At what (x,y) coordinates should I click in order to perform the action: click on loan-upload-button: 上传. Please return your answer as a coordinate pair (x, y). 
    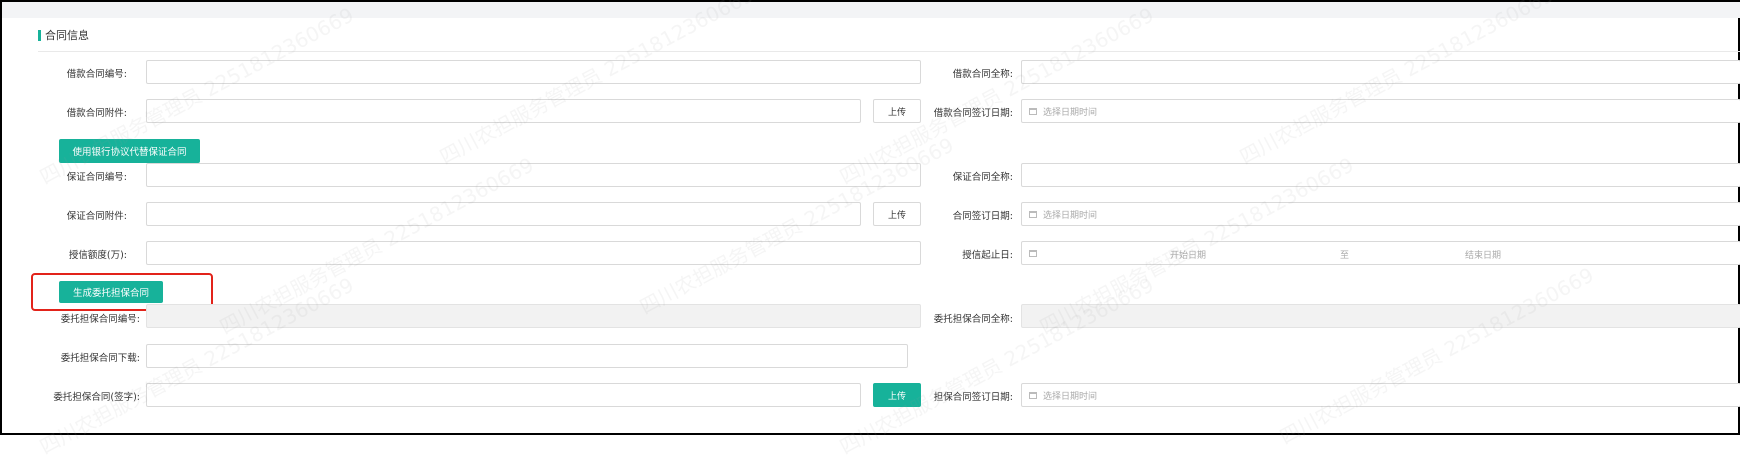
    Looking at the image, I should click on (897, 111).